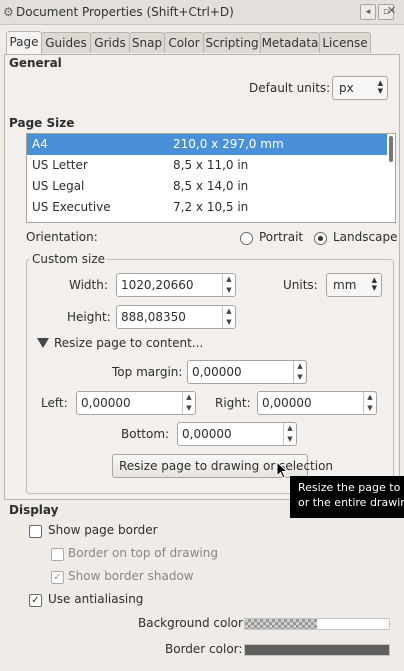 The image size is (404, 671). What do you see at coordinates (24, 42) in the screenshot?
I see `tab-page: Page` at bounding box center [24, 42].